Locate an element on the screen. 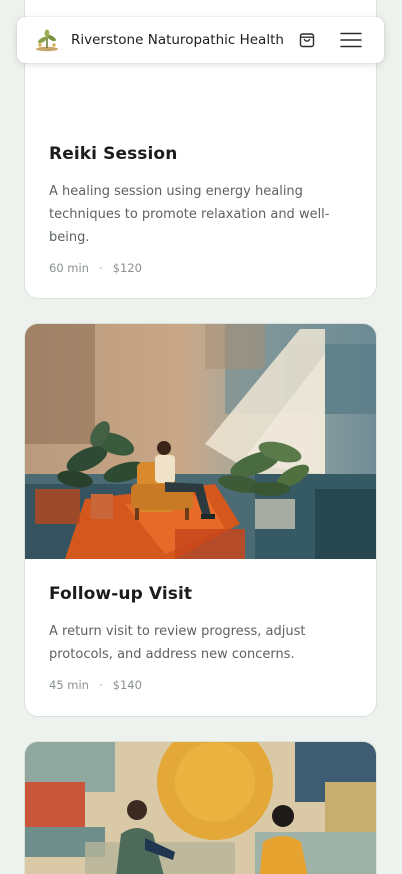 This screenshot has width=402, height=874. service-card-next is located at coordinates (200, 807).